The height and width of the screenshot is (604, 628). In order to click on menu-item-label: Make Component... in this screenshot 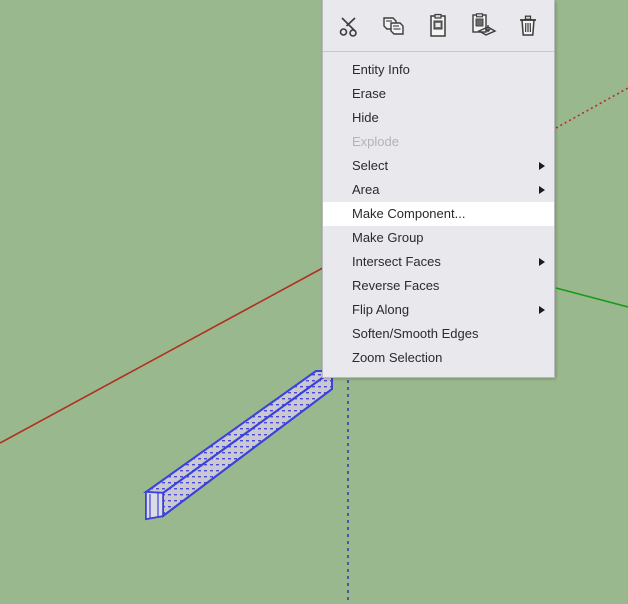, I will do `click(409, 213)`.